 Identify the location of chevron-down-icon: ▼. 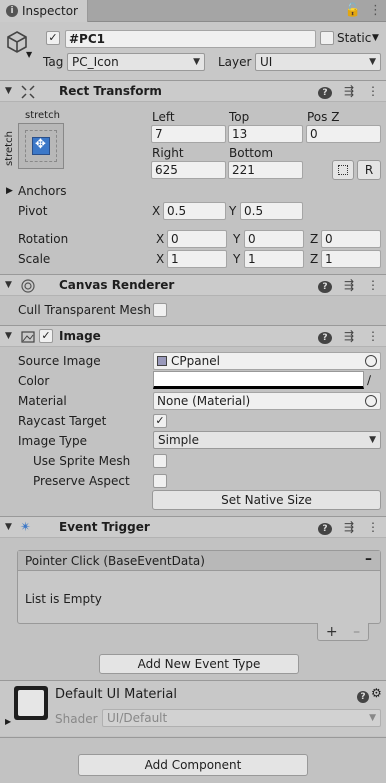
(196, 62).